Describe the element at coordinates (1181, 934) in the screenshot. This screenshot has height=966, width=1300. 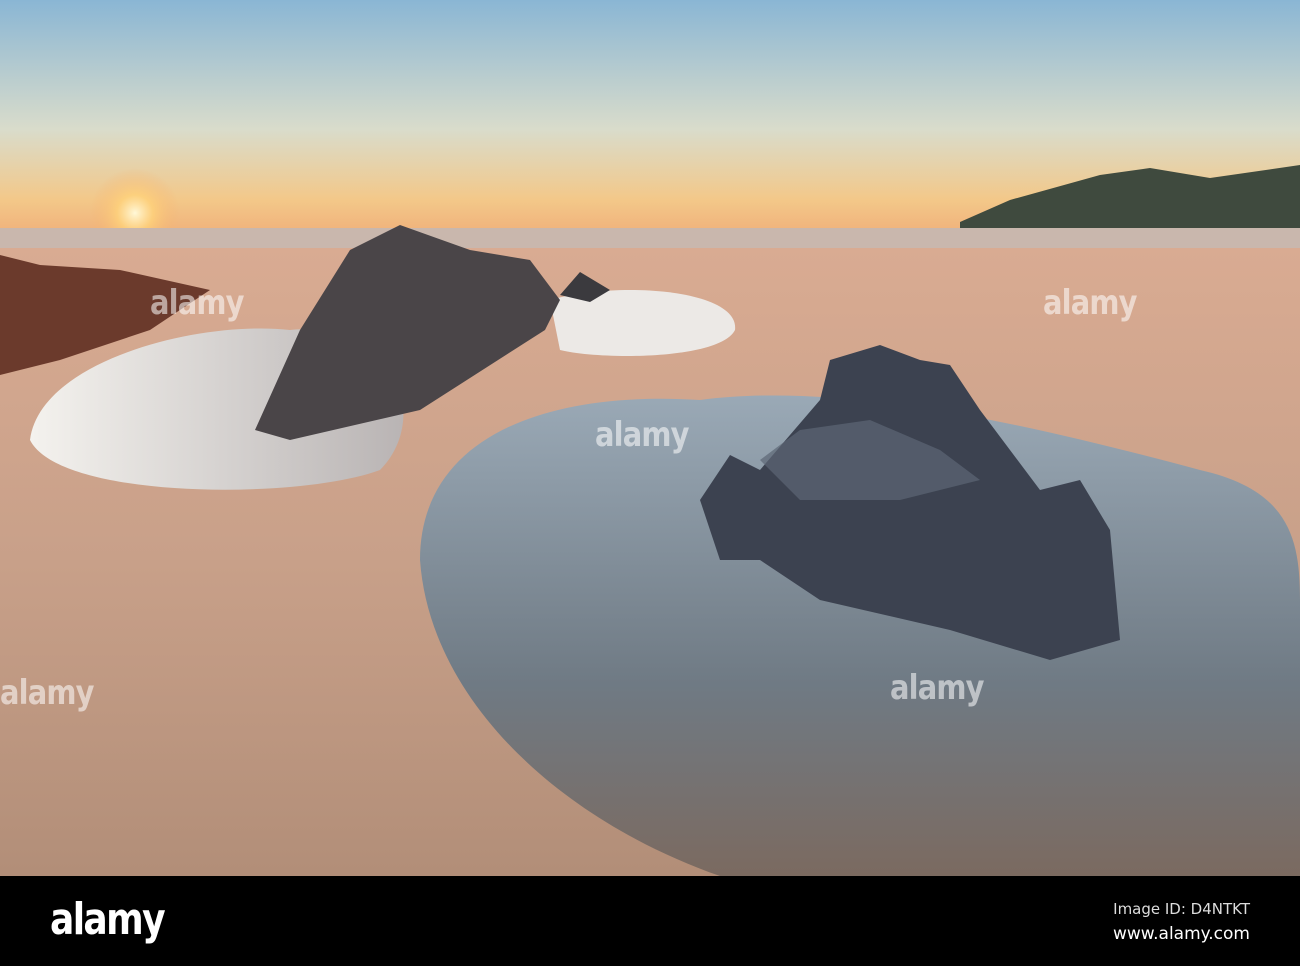
I see `site-url: www.alamy.com` at that location.